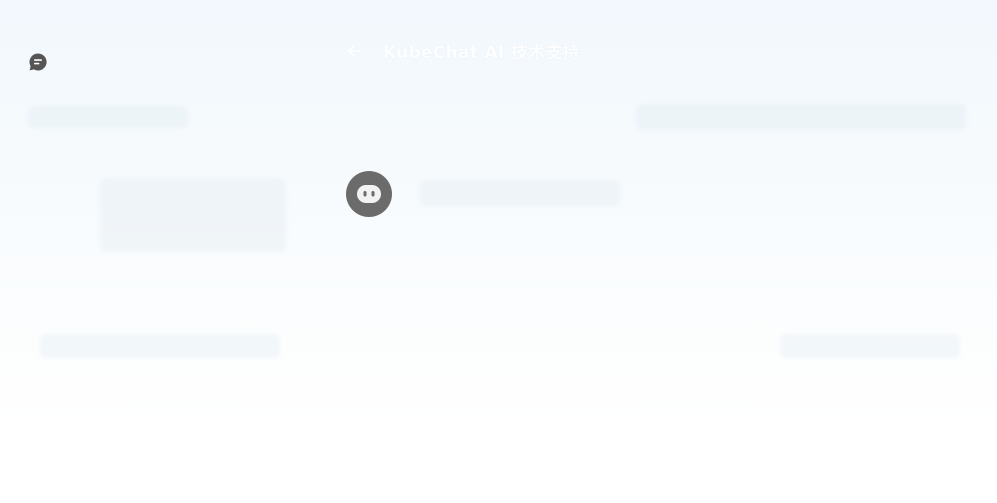  What do you see at coordinates (160, 346) in the screenshot?
I see `ghost-footer-row` at bounding box center [160, 346].